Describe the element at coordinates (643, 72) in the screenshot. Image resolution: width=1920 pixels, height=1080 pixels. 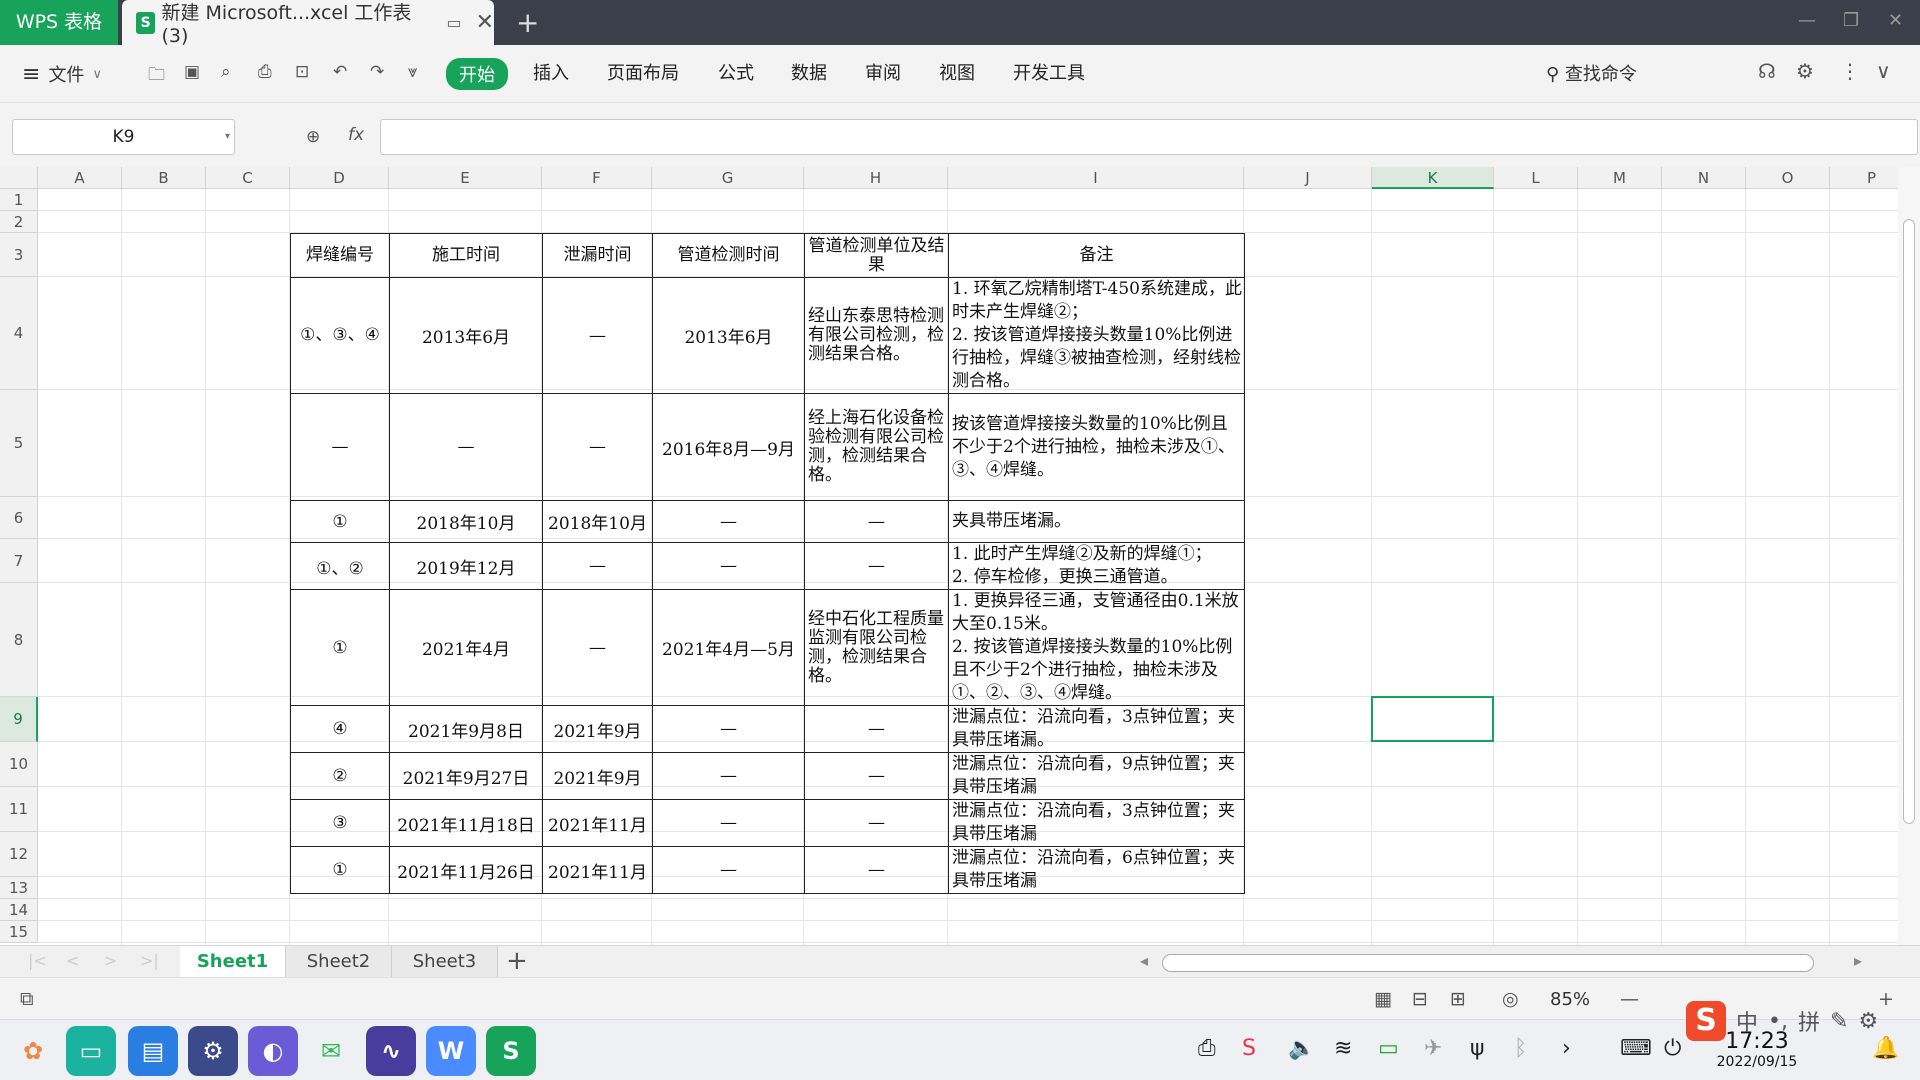
I see `tab-page-layout: 页面布局` at that location.